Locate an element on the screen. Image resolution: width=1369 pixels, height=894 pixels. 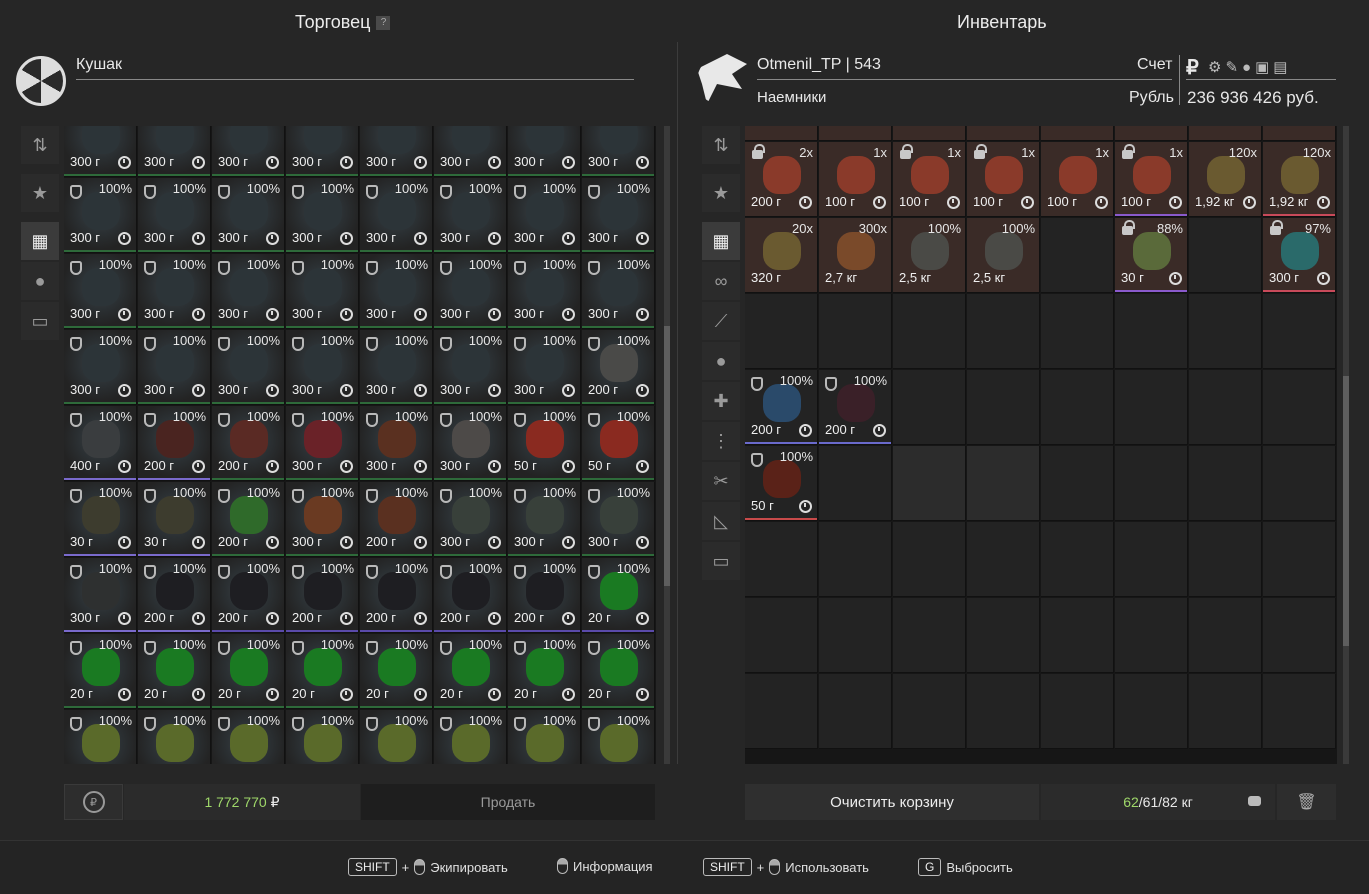
ruler-icon: ◺ is located at coordinates (721, 521).